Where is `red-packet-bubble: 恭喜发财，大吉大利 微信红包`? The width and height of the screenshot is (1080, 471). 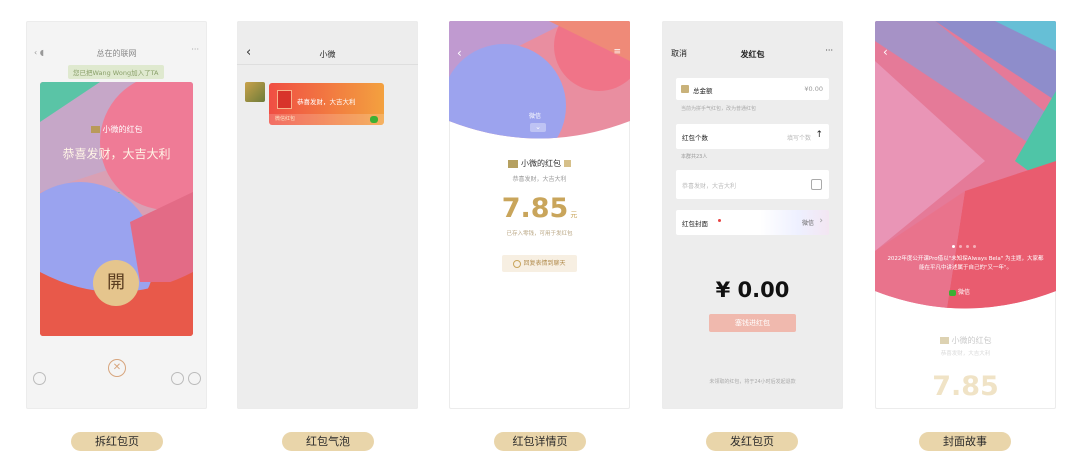 red-packet-bubble: 恭喜发财，大吉大利 微信红包 is located at coordinates (326, 104).